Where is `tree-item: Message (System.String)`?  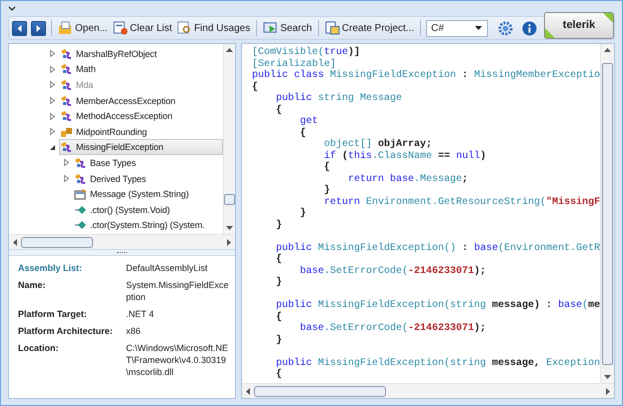
tree-item: Message (System.String) is located at coordinates (148, 194).